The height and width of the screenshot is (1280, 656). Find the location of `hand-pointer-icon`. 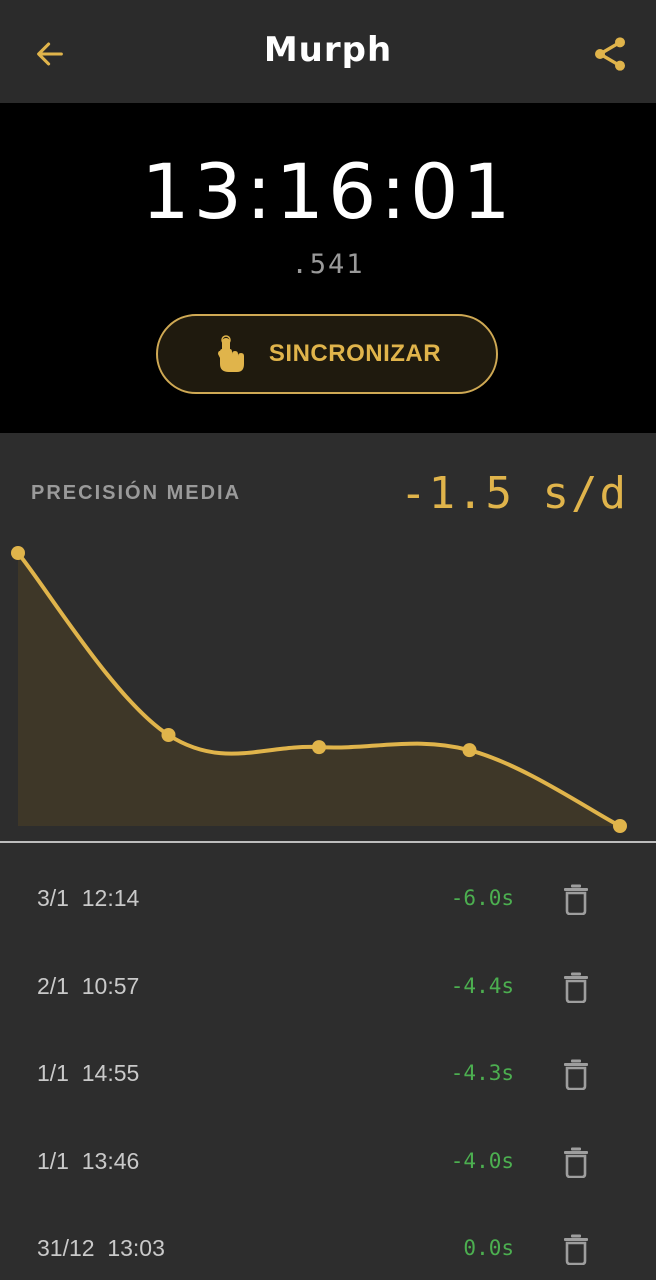

hand-pointer-icon is located at coordinates (230, 353).